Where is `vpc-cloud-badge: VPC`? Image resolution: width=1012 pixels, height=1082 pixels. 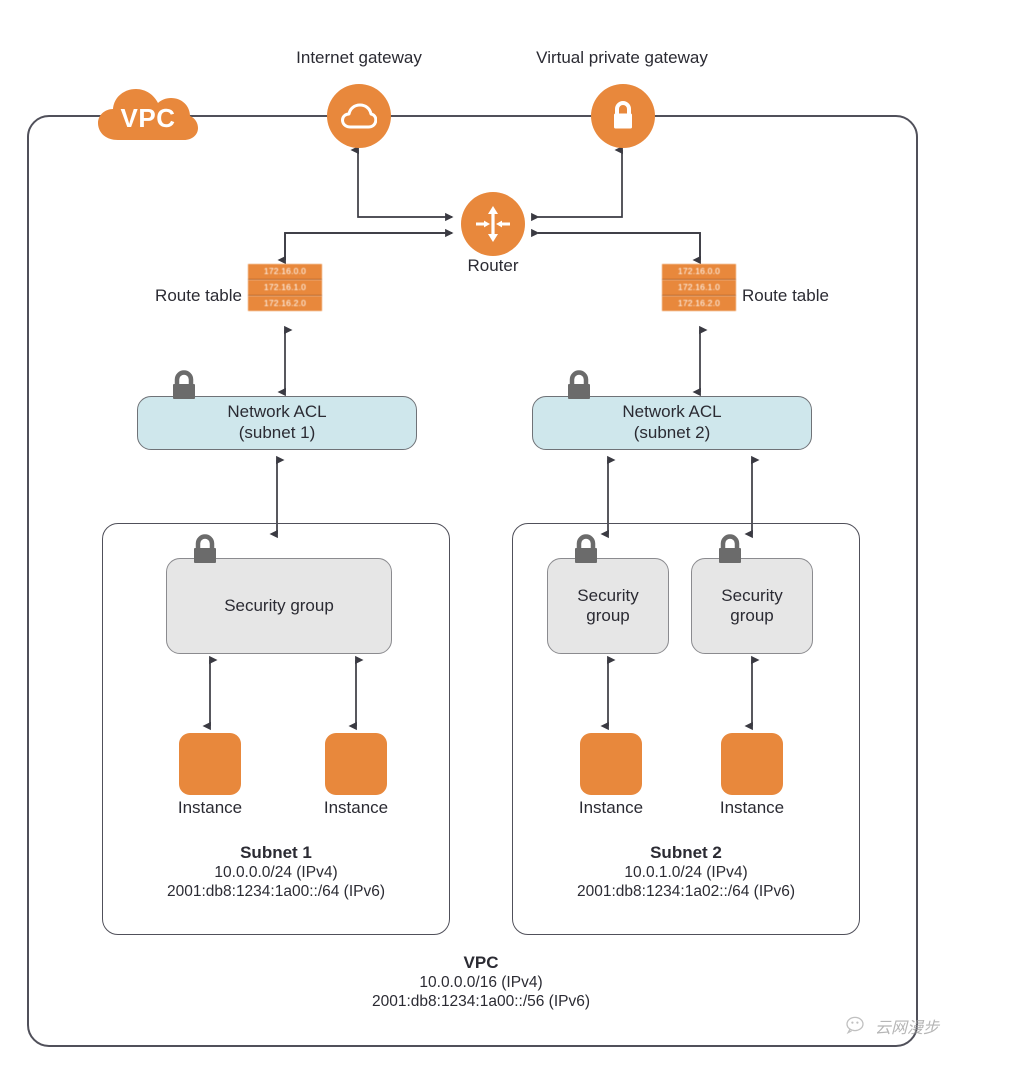 vpc-cloud-badge: VPC is located at coordinates (148, 115).